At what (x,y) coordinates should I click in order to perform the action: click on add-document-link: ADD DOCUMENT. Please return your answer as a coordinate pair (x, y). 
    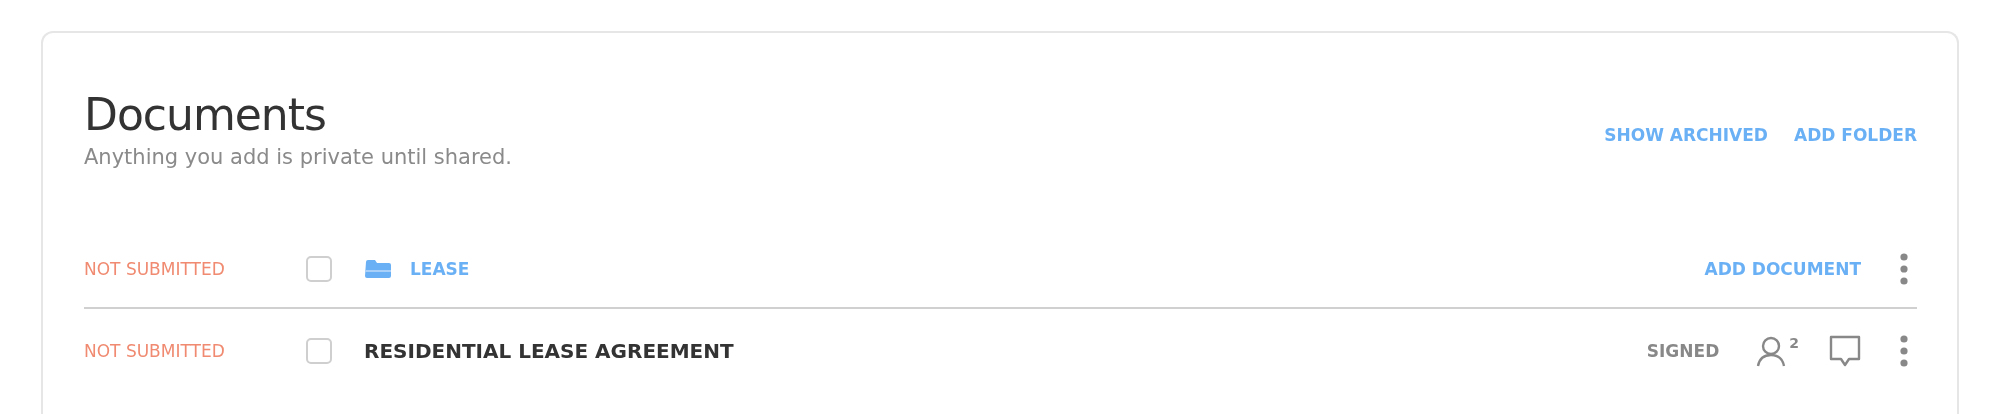
    Looking at the image, I should click on (1782, 269).